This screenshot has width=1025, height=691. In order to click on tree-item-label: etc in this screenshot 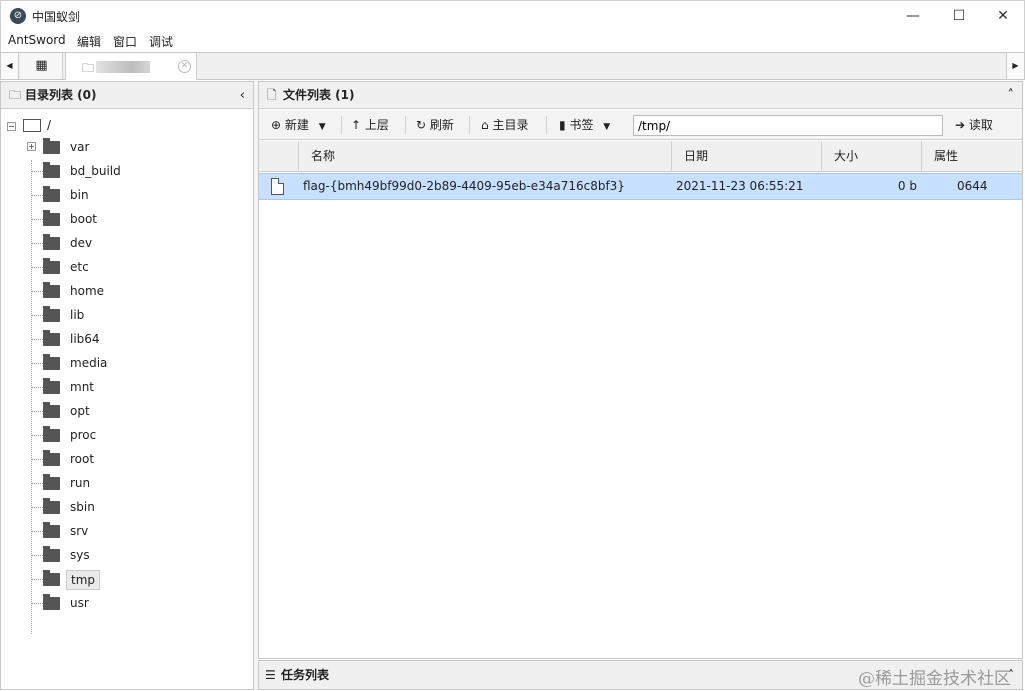, I will do `click(79, 267)`.